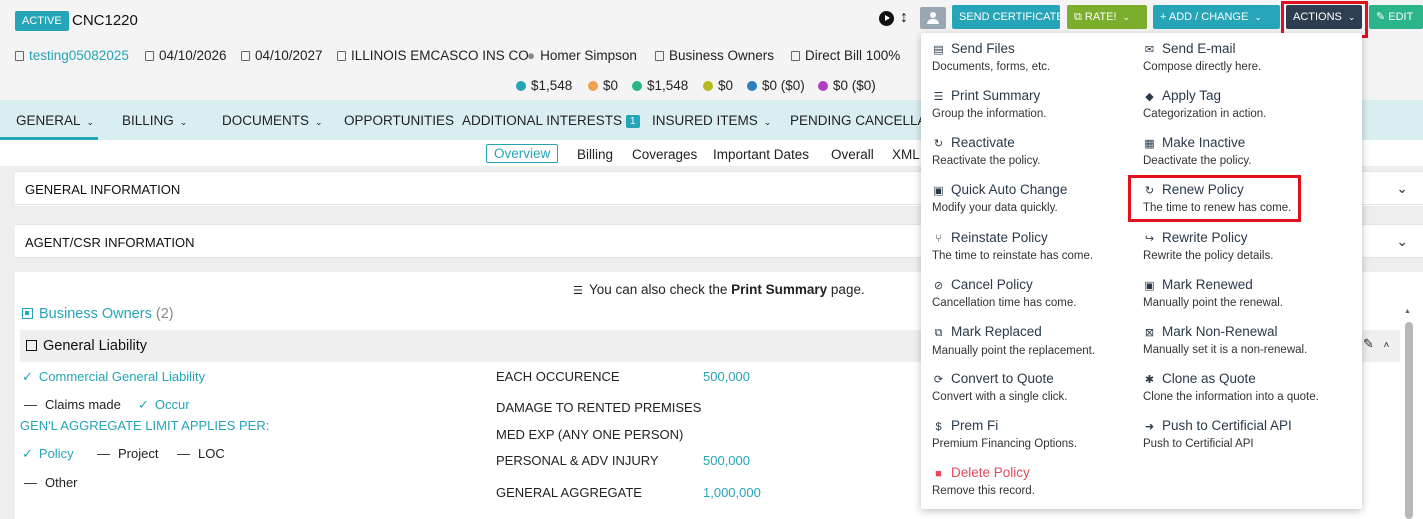 This screenshot has width=1423, height=519. What do you see at coordinates (1034, 104) in the screenshot?
I see `menu-item-print-summary: ☰ Print Summary Group the information.` at bounding box center [1034, 104].